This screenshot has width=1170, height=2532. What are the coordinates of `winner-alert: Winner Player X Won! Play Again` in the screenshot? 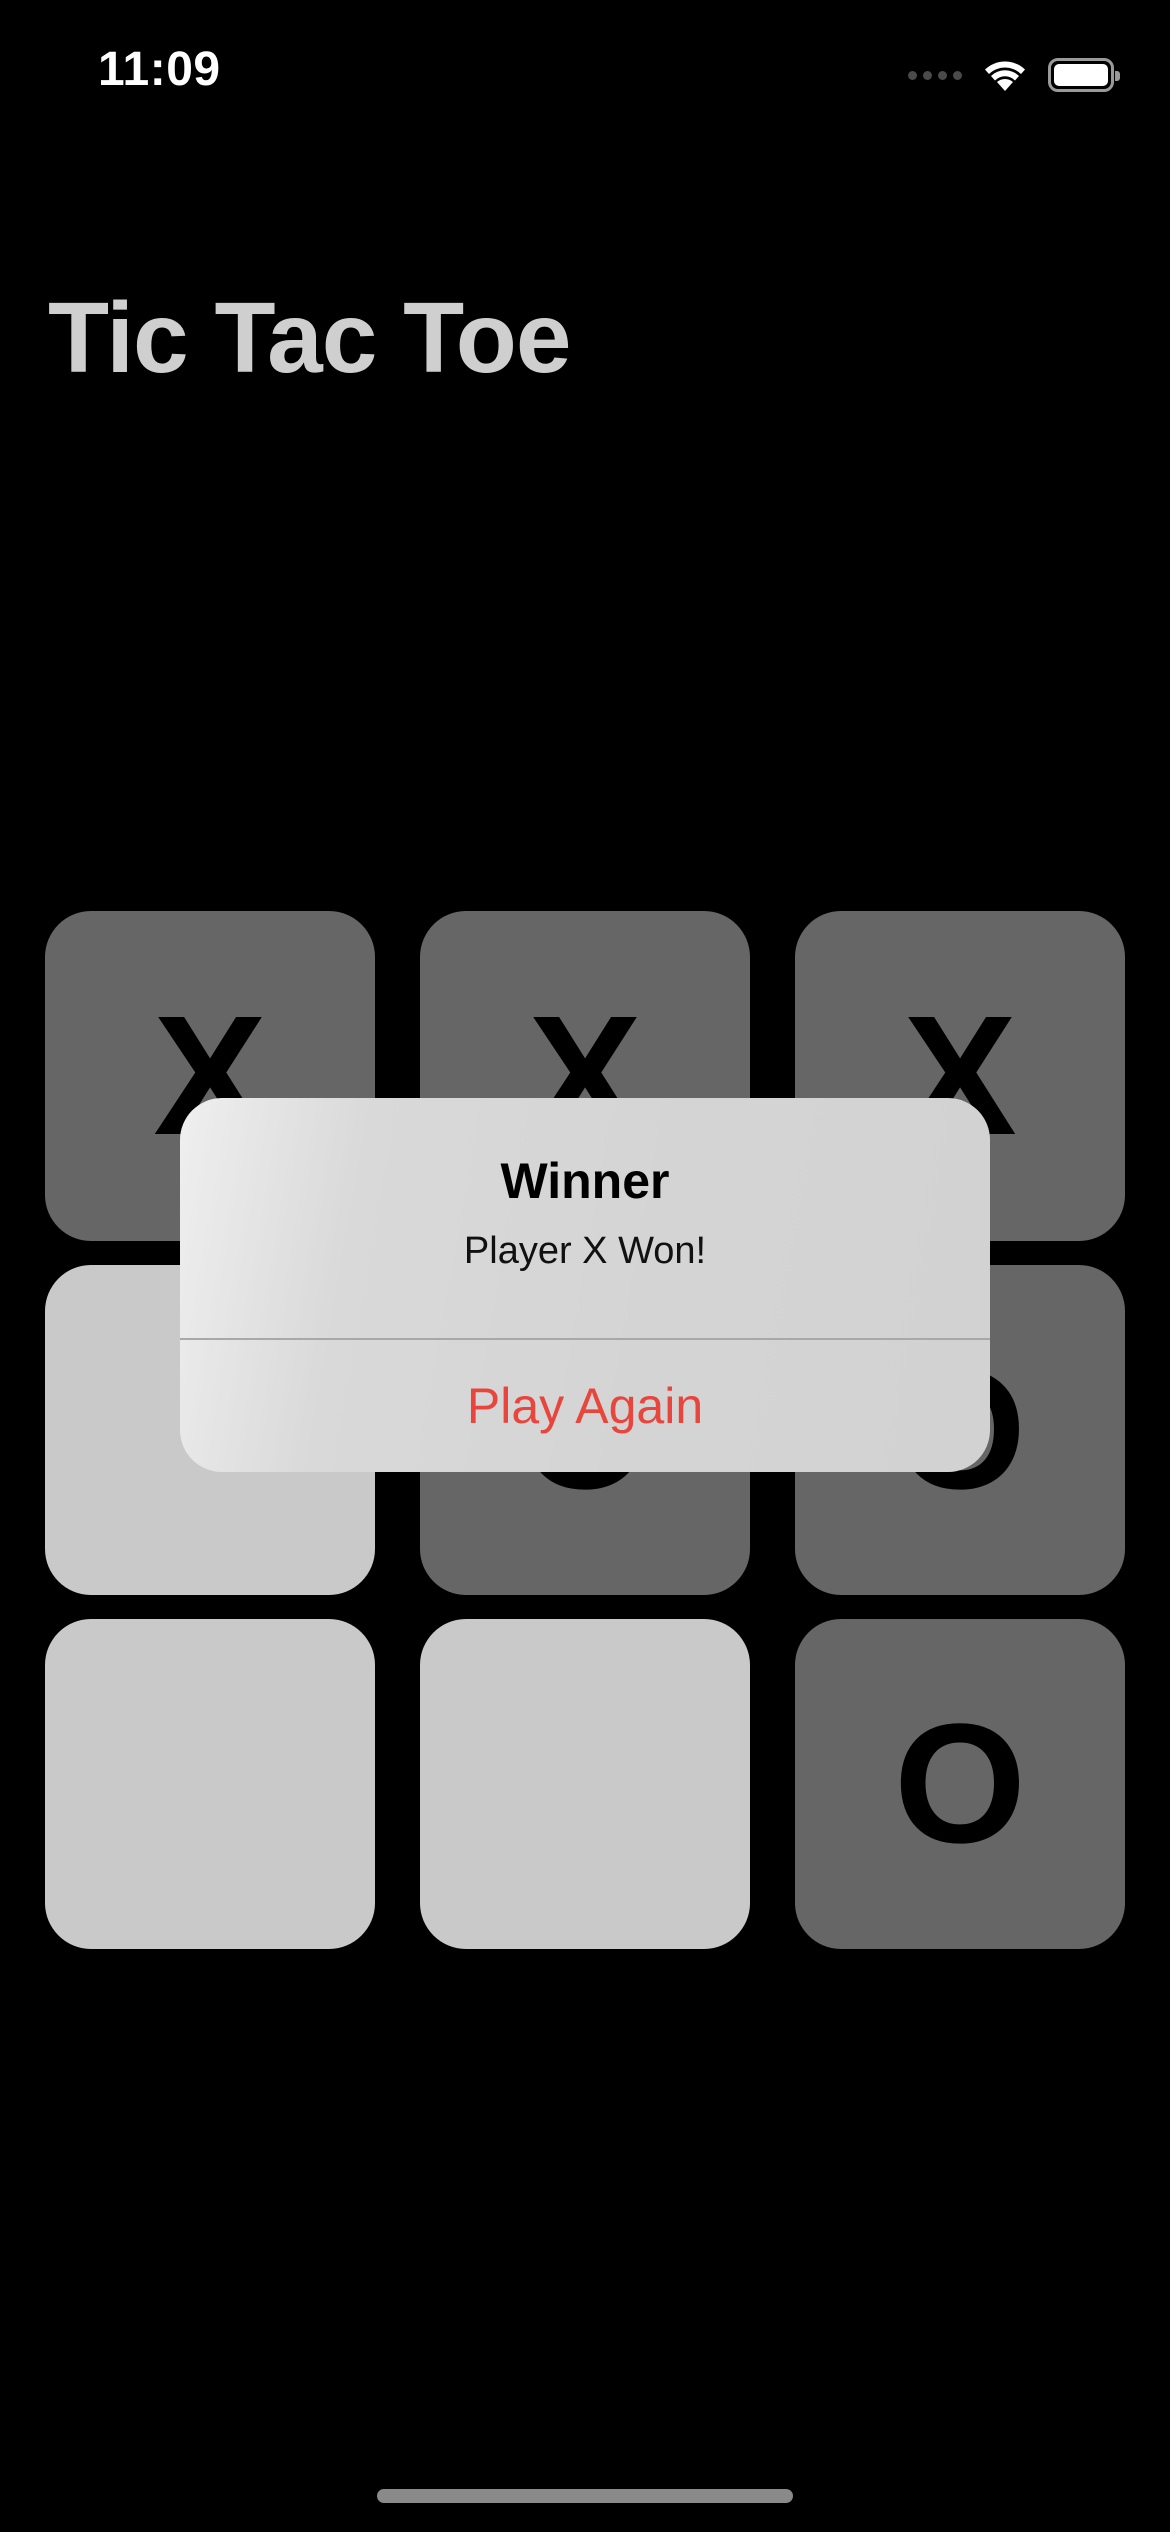 It's located at (585, 1285).